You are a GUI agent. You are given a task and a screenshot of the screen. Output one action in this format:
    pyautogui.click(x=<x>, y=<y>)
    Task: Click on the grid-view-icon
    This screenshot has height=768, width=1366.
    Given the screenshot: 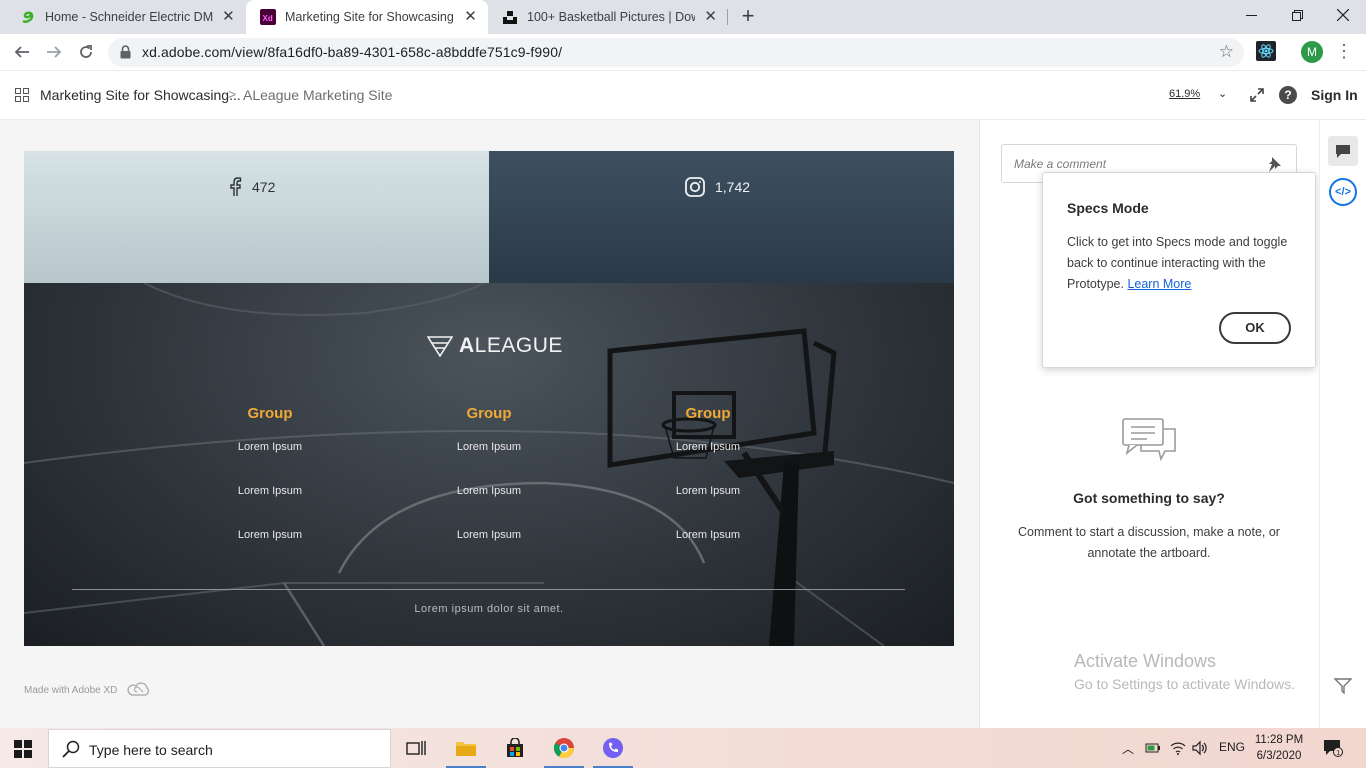 What is the action you would take?
    pyautogui.click(x=22, y=95)
    